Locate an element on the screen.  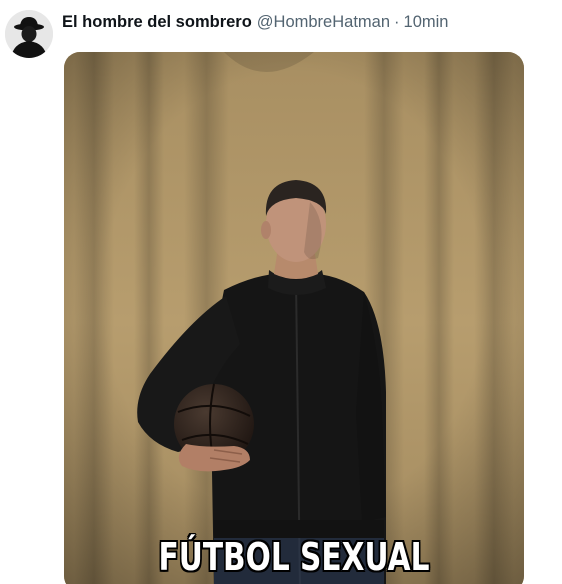
author-handle: @HombreHatman is located at coordinates (323, 22).